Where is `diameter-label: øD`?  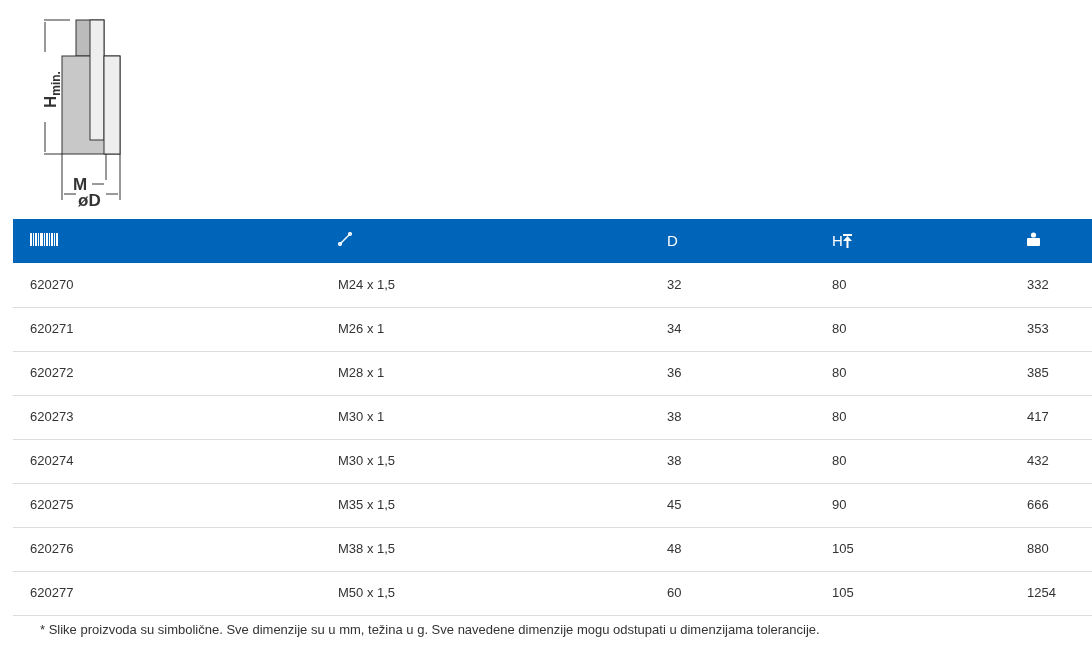 diameter-label: øD is located at coordinates (89, 199).